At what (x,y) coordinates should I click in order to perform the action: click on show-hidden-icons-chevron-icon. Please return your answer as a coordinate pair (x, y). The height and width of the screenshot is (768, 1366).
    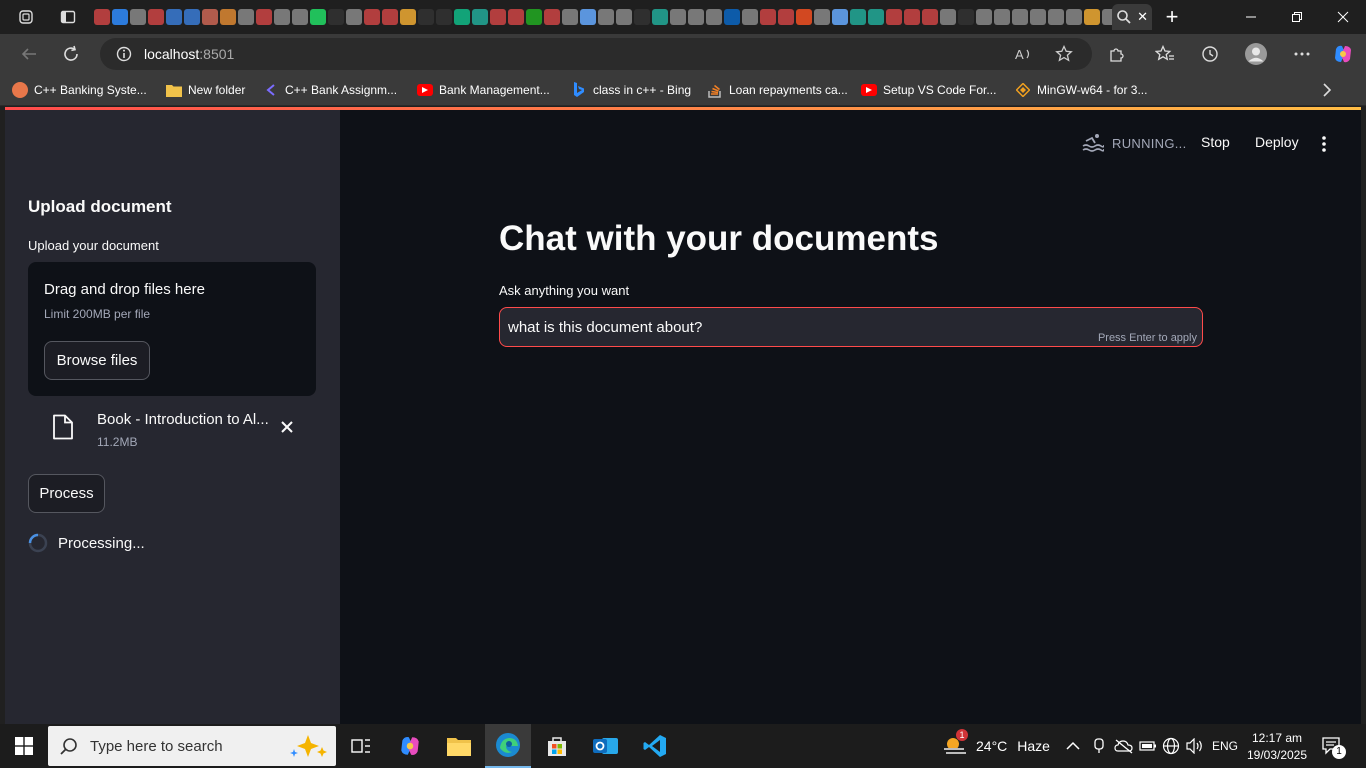
    Looking at the image, I should click on (1073, 746).